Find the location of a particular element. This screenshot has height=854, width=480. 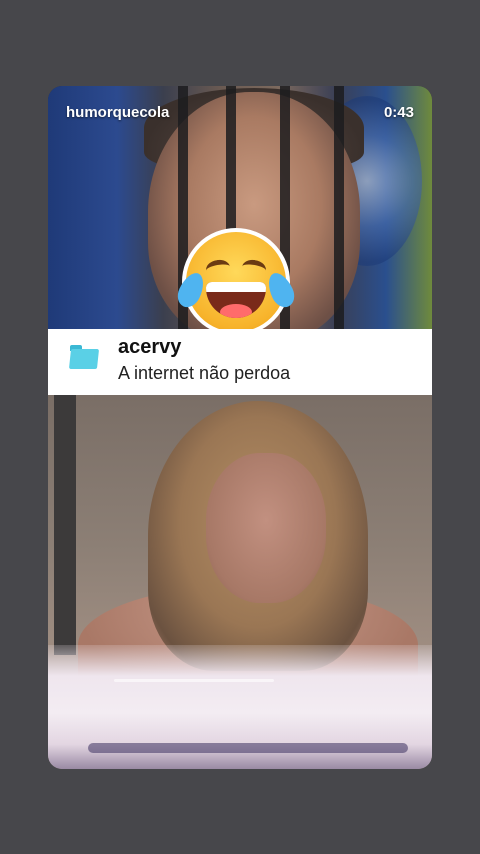

motion-blur-overlay is located at coordinates (240, 707).